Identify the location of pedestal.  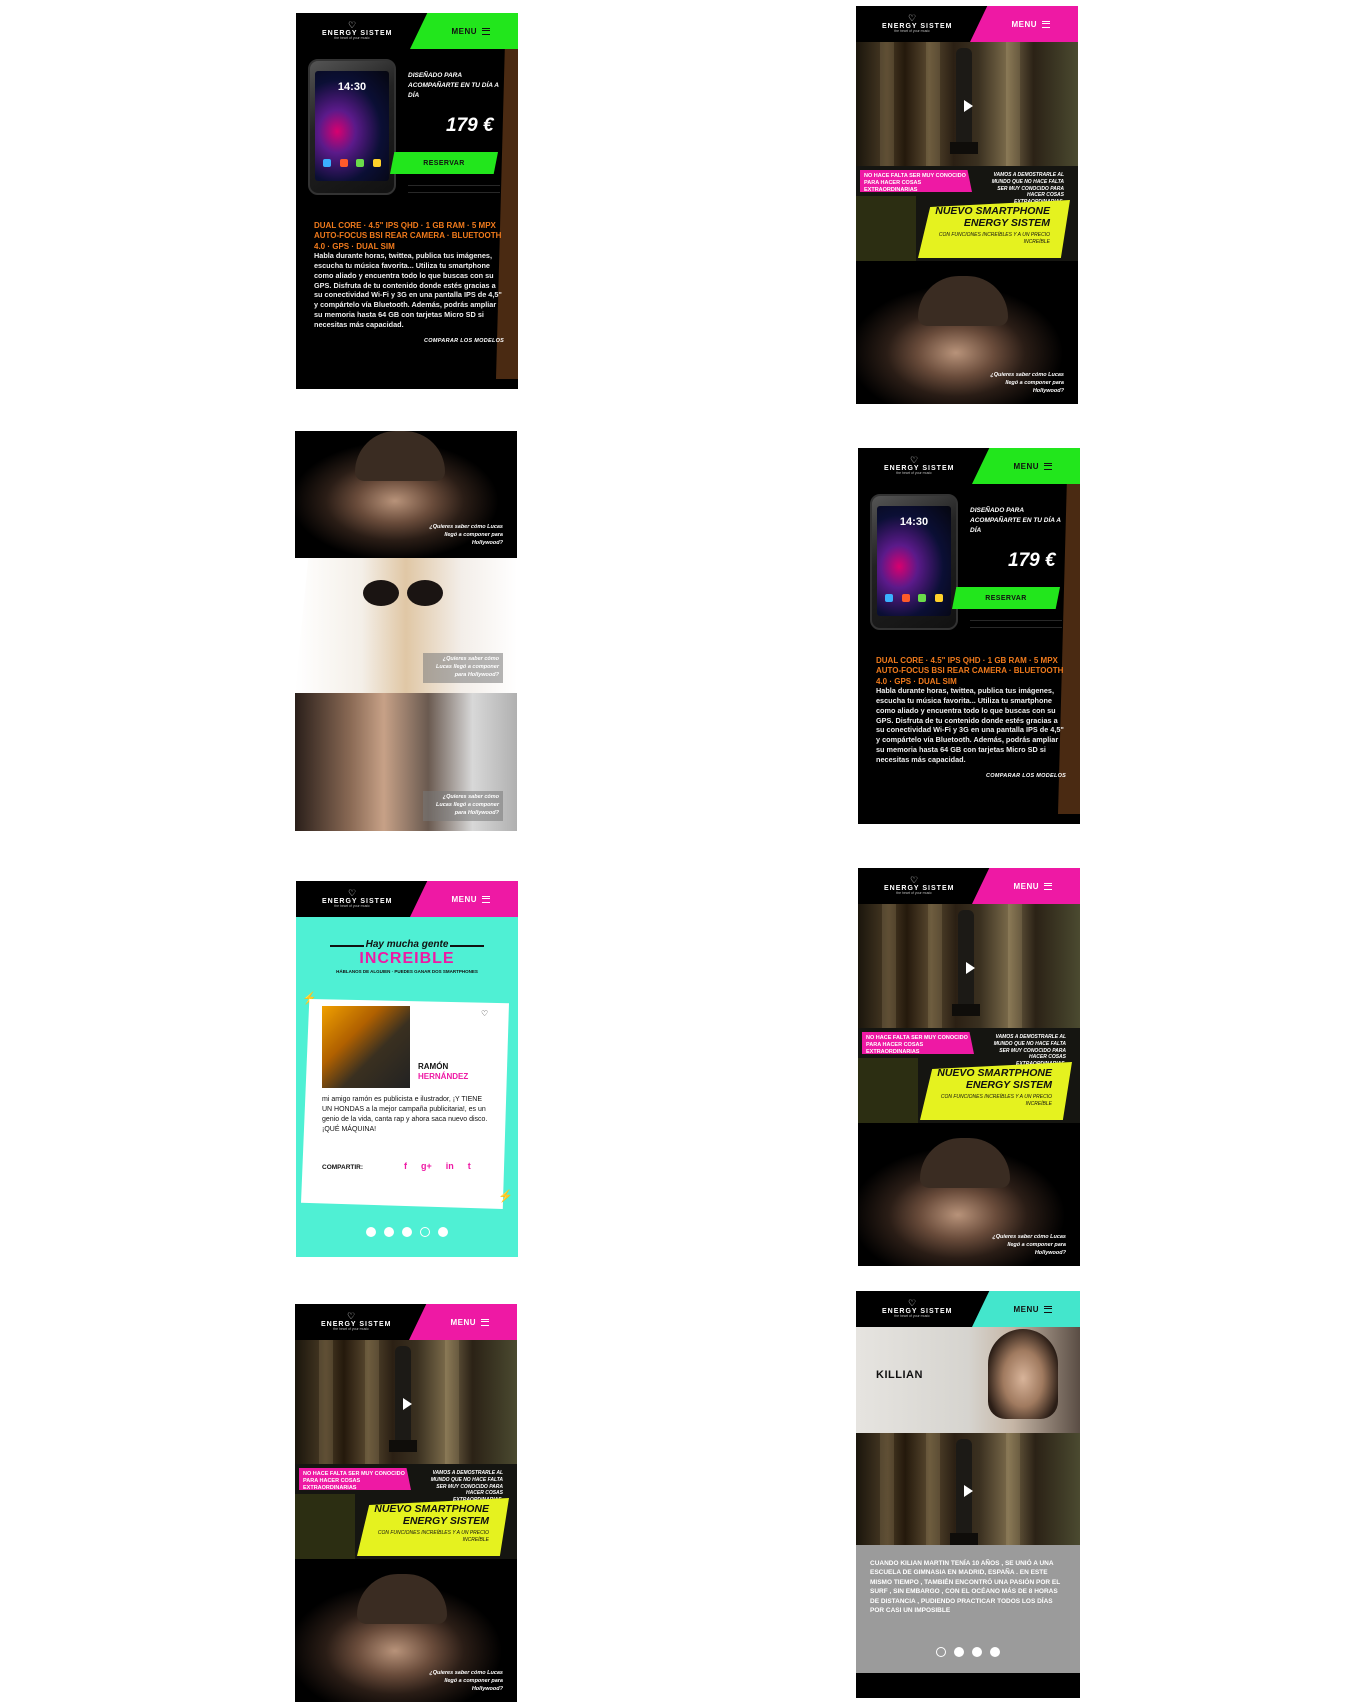
(964, 1539).